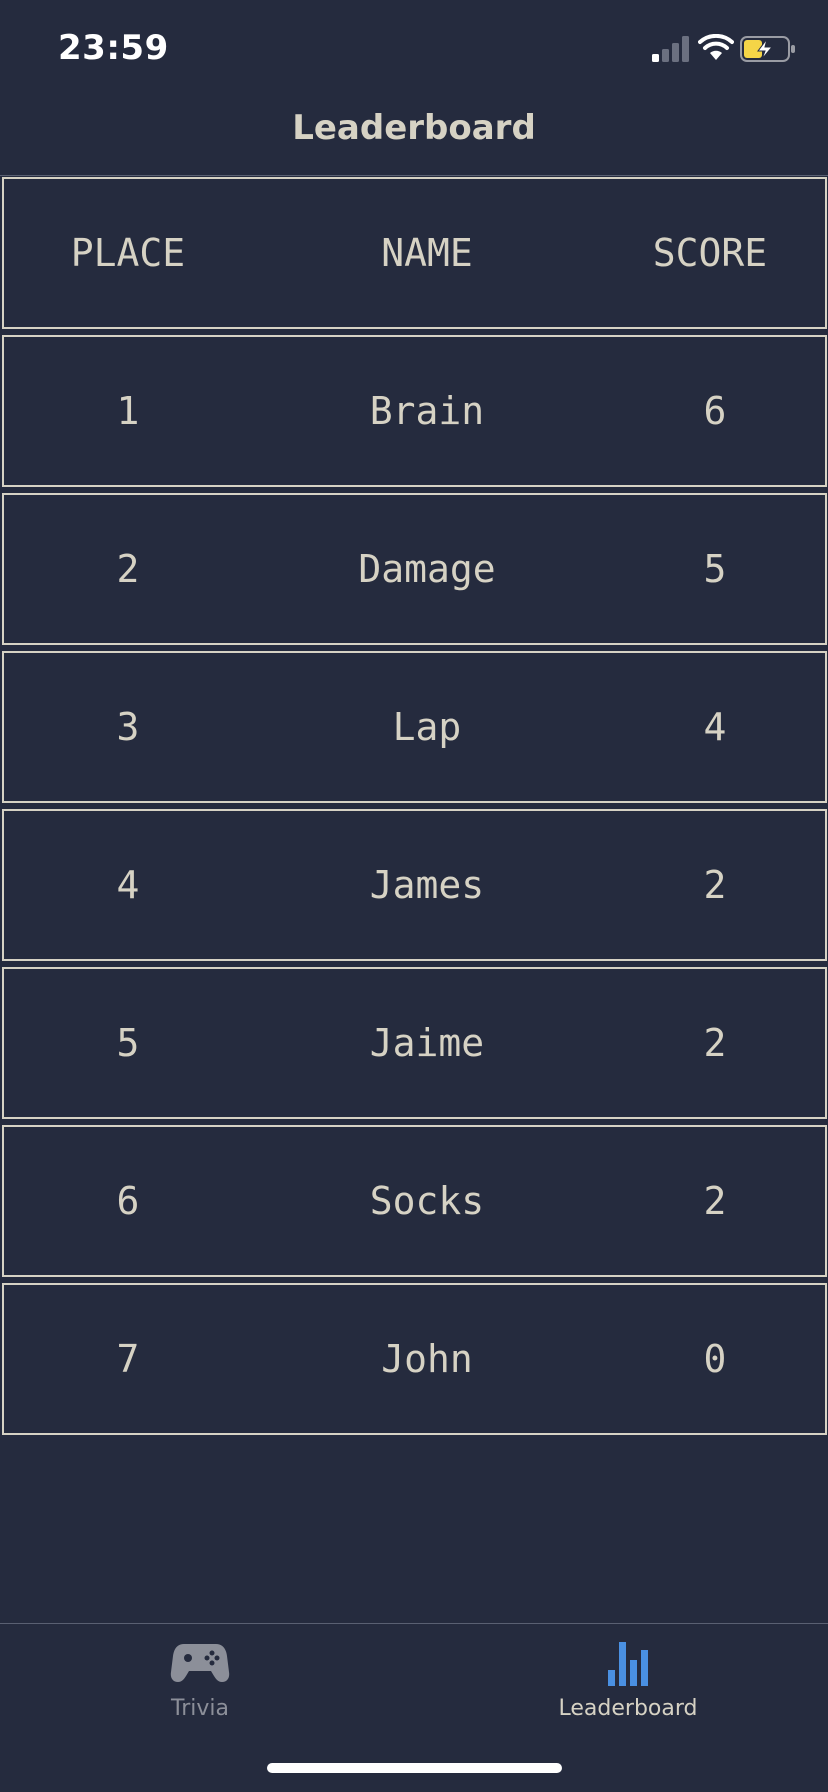 The width and height of the screenshot is (828, 1792). I want to click on row-place: 1, so click(128, 411).